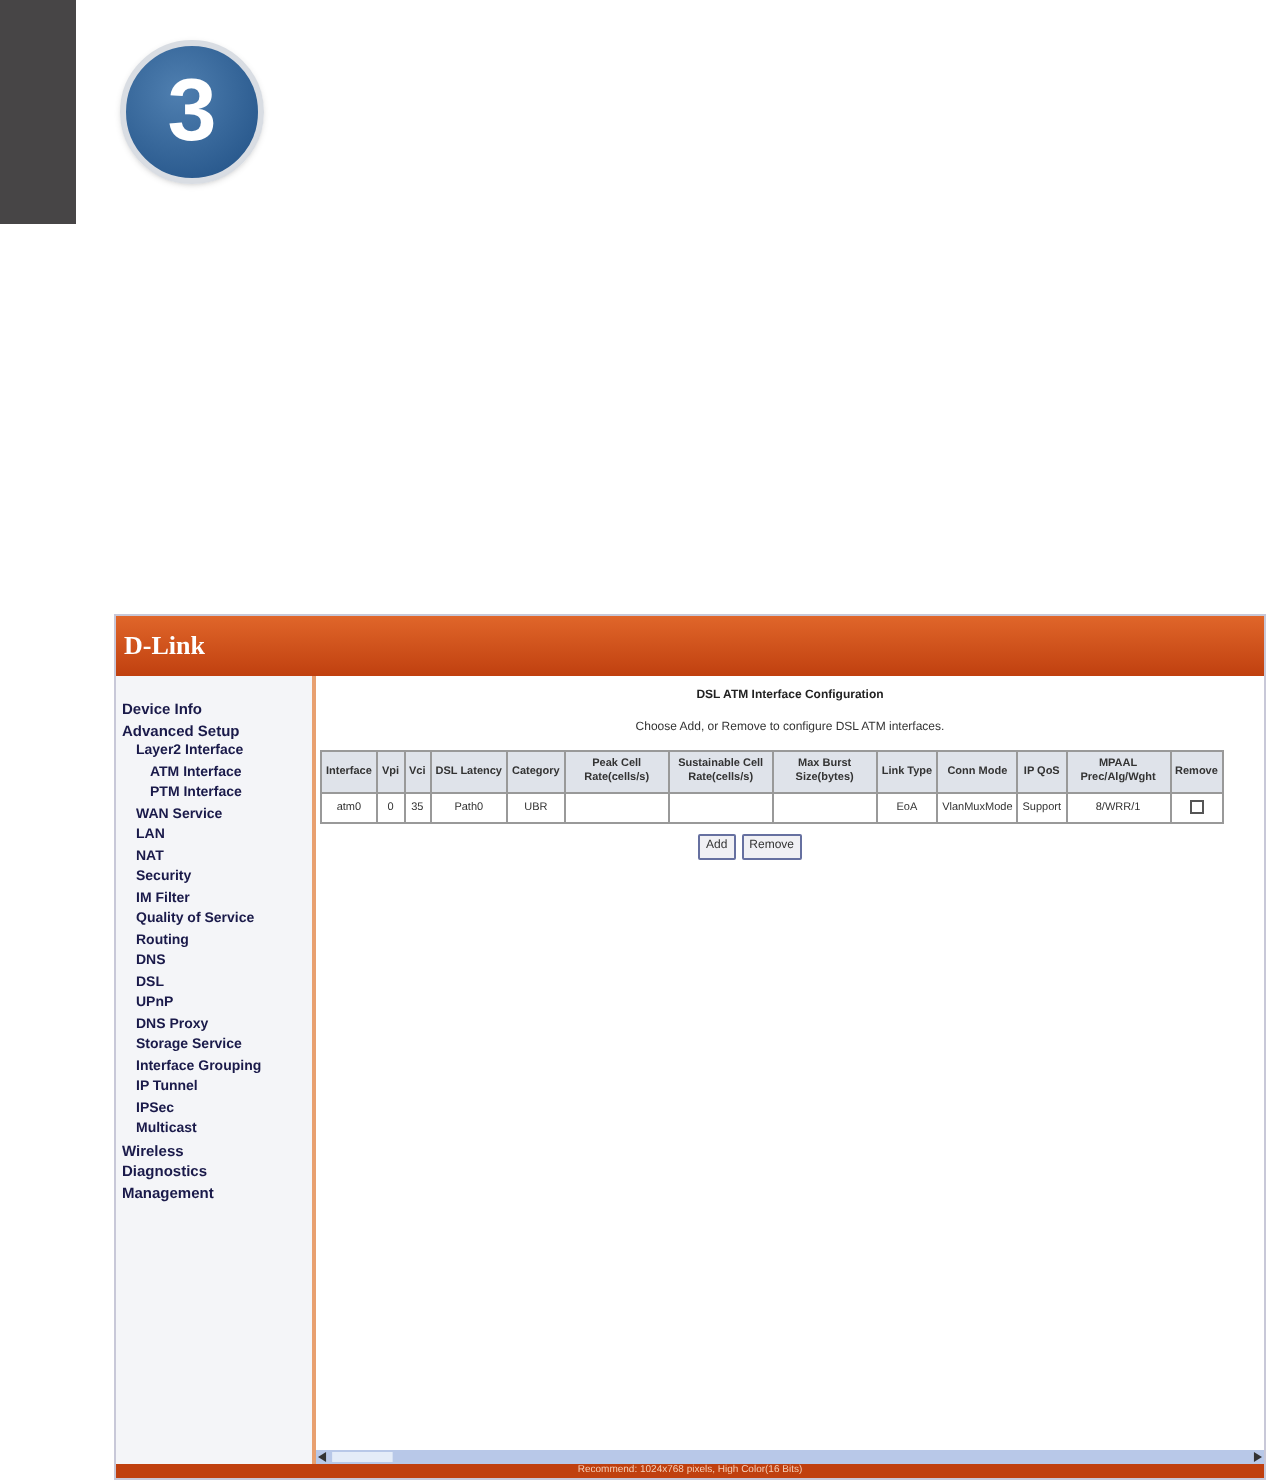 The width and height of the screenshot is (1266, 1480). What do you see at coordinates (1196, 807) in the screenshot?
I see `remove-checkbox` at bounding box center [1196, 807].